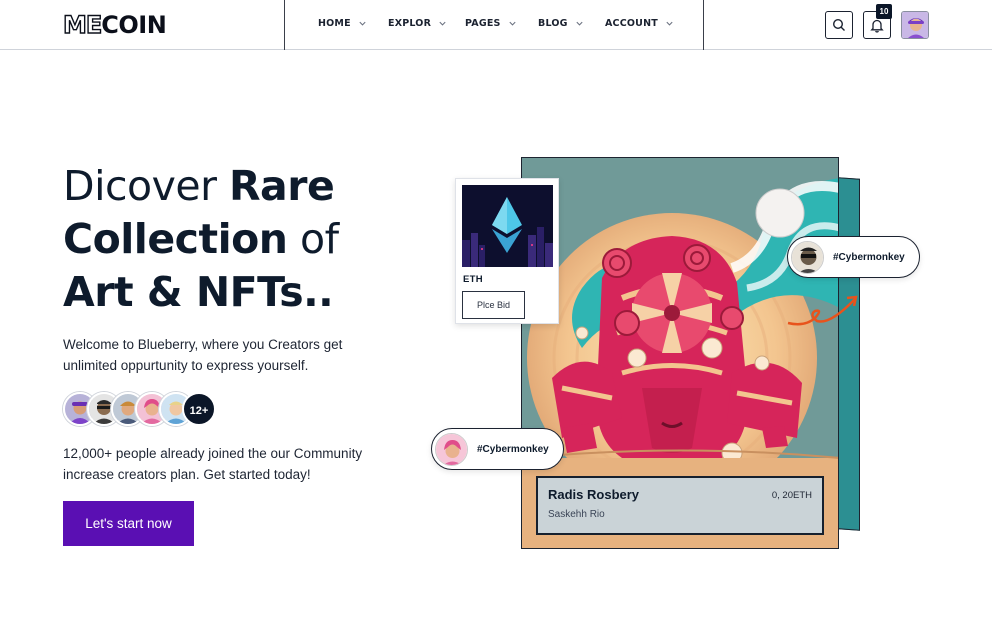 This screenshot has height=620, width=992. I want to click on eth-card: ETH Plce Bid, so click(507, 251).